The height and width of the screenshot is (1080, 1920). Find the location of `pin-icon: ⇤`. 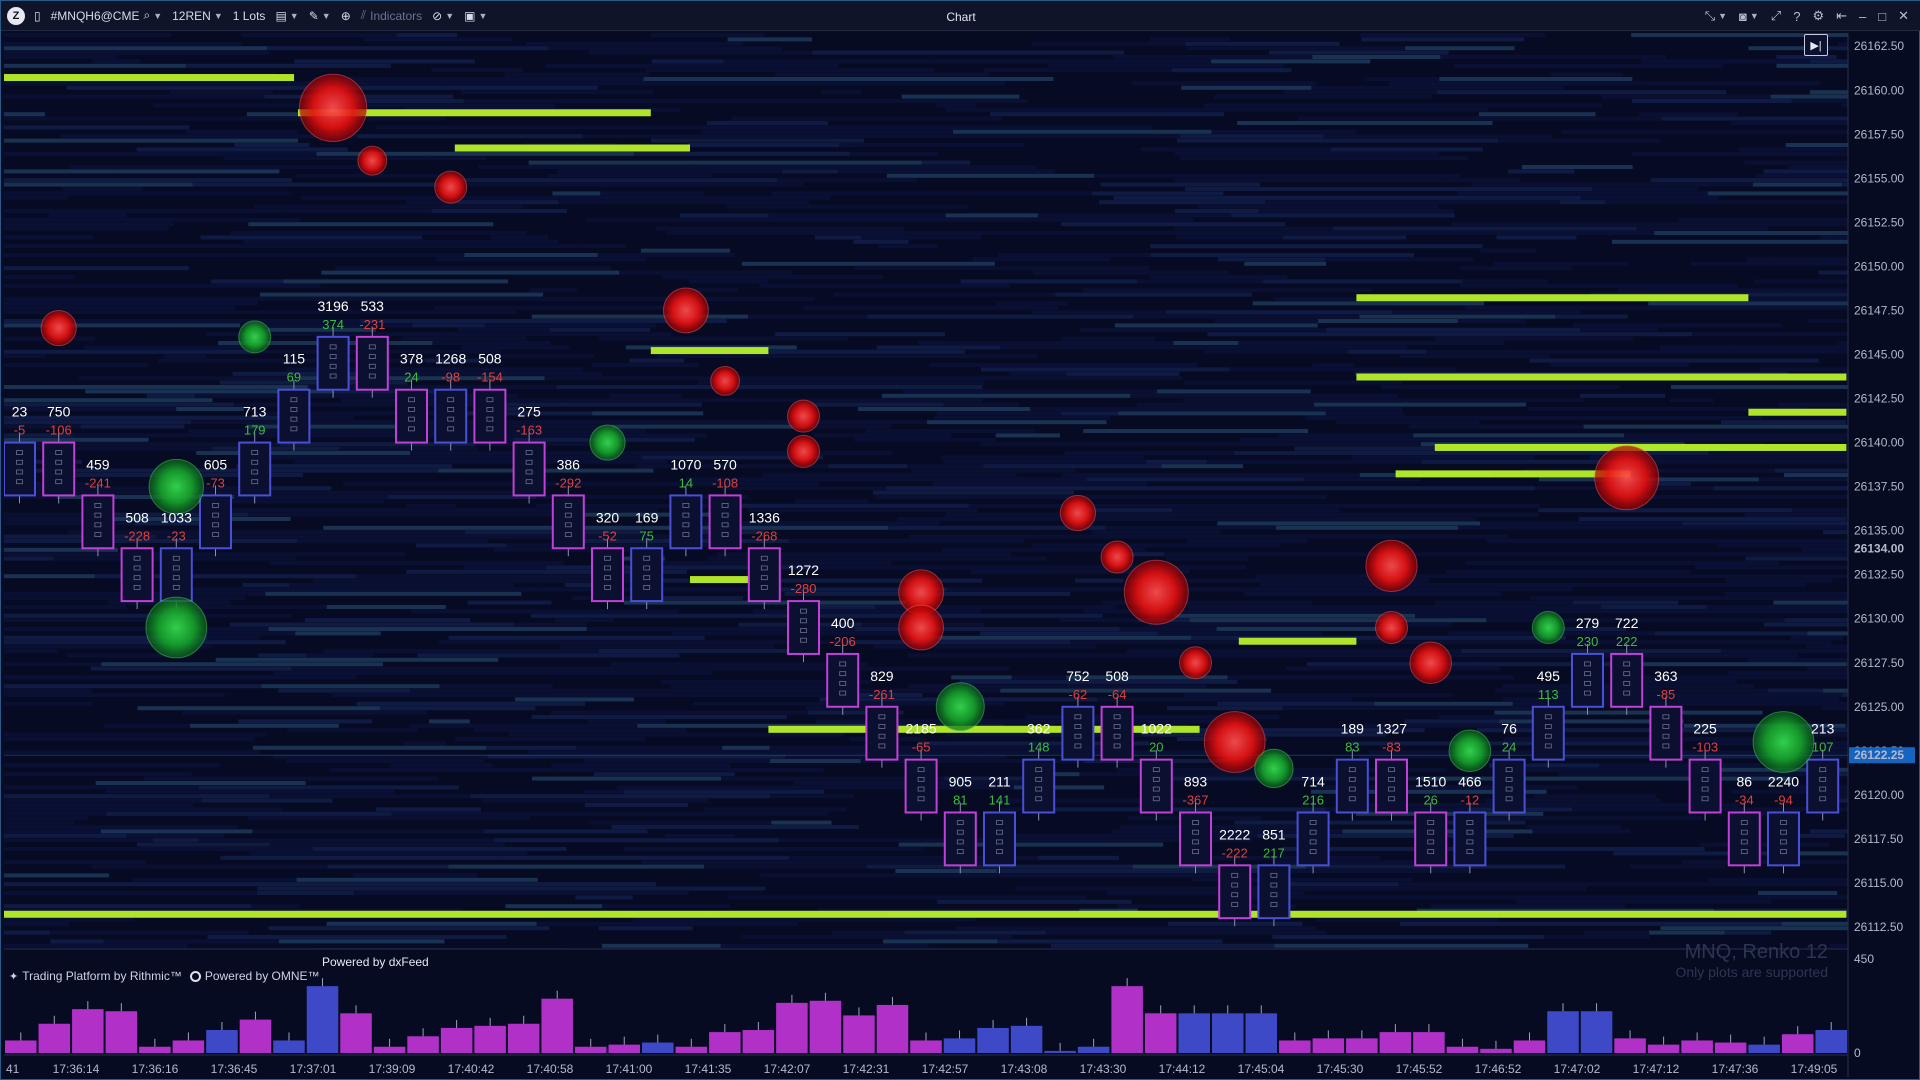

pin-icon: ⇤ is located at coordinates (1841, 16).